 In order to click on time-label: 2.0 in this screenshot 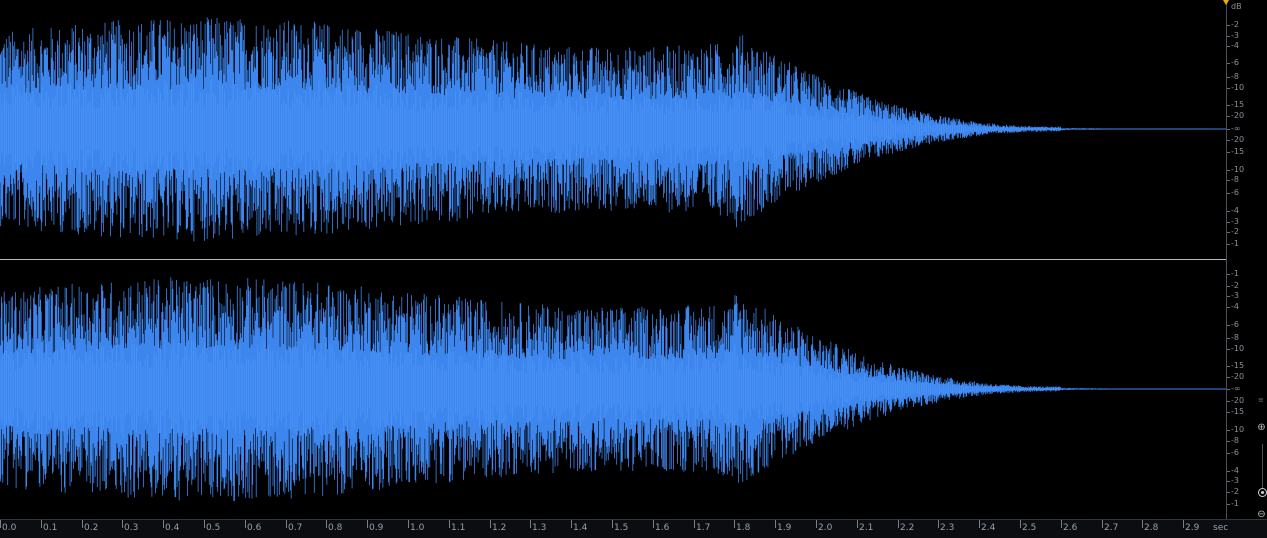, I will do `click(825, 528)`.